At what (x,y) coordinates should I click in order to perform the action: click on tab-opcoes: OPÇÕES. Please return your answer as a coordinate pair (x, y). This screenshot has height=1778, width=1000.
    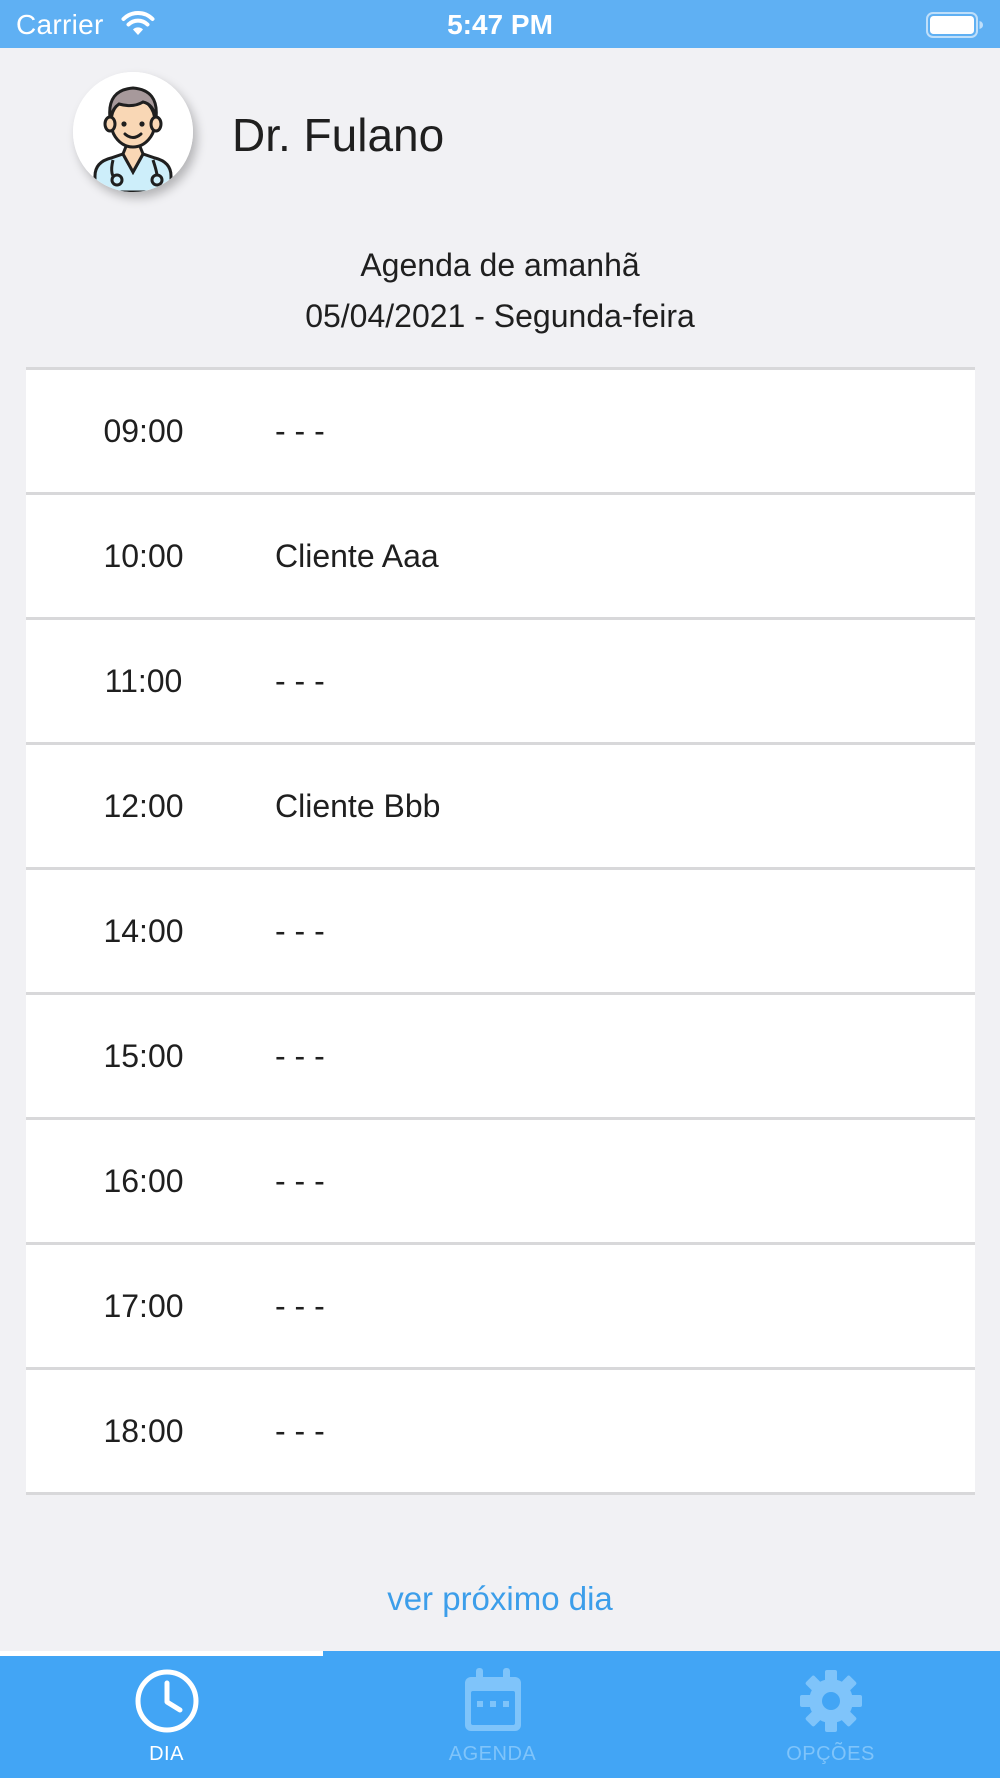
    Looking at the image, I should click on (830, 1714).